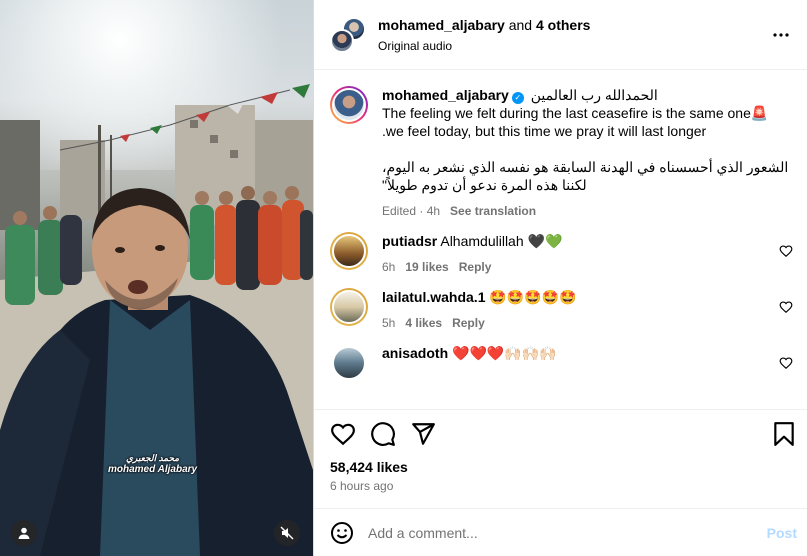  What do you see at coordinates (563, 25) in the screenshot?
I see `header-others-link: 4 others` at bounding box center [563, 25].